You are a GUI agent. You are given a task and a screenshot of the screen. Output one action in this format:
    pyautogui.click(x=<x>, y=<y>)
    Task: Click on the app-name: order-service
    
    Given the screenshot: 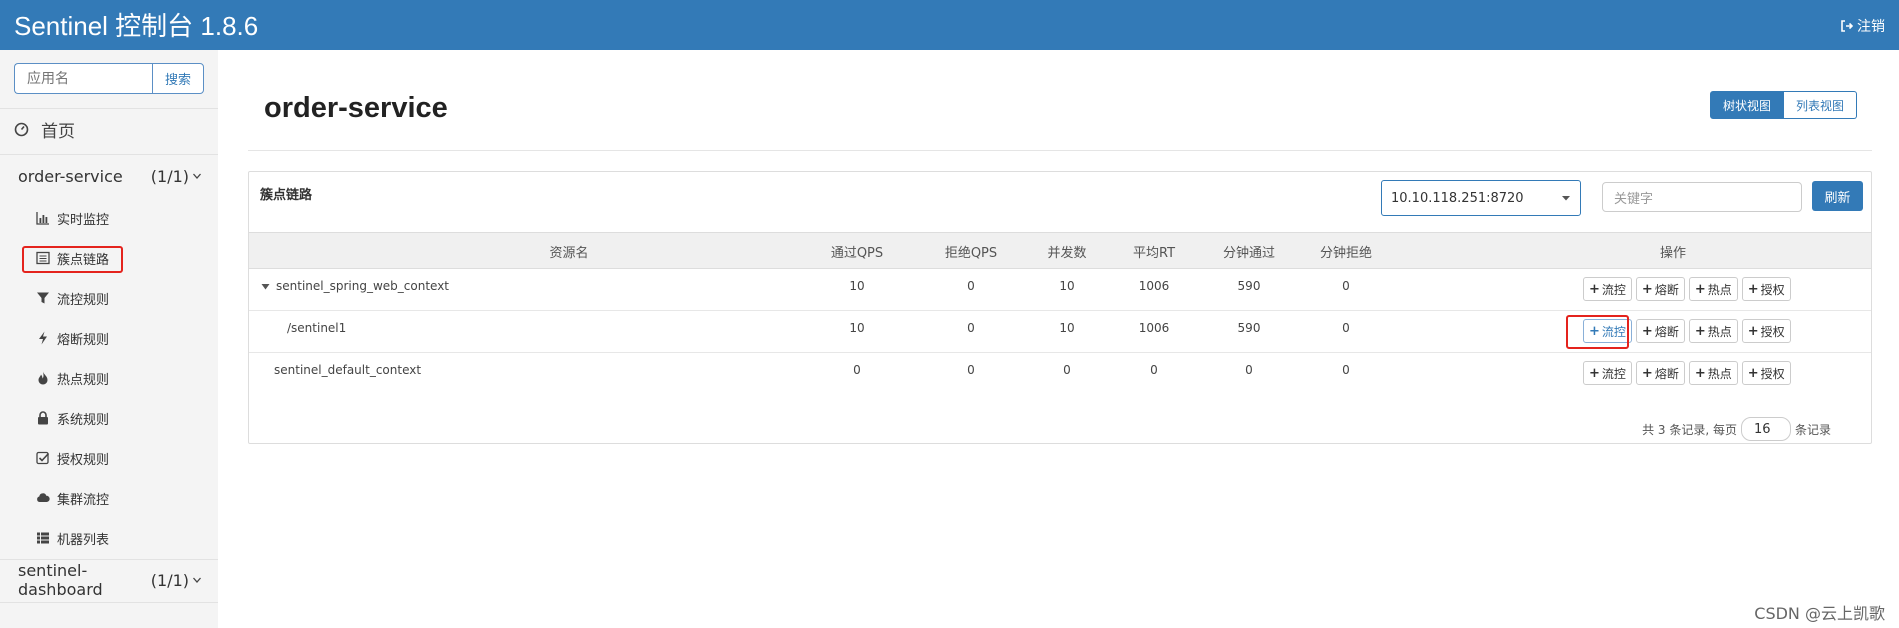 What is the action you would take?
    pyautogui.click(x=70, y=176)
    